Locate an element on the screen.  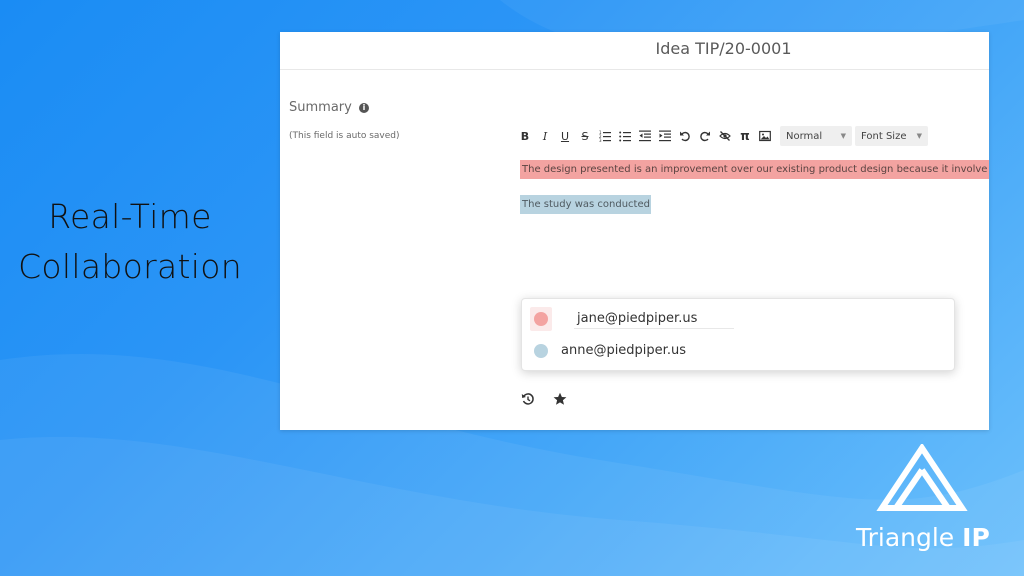
indent-icon is located at coordinates (665, 136).